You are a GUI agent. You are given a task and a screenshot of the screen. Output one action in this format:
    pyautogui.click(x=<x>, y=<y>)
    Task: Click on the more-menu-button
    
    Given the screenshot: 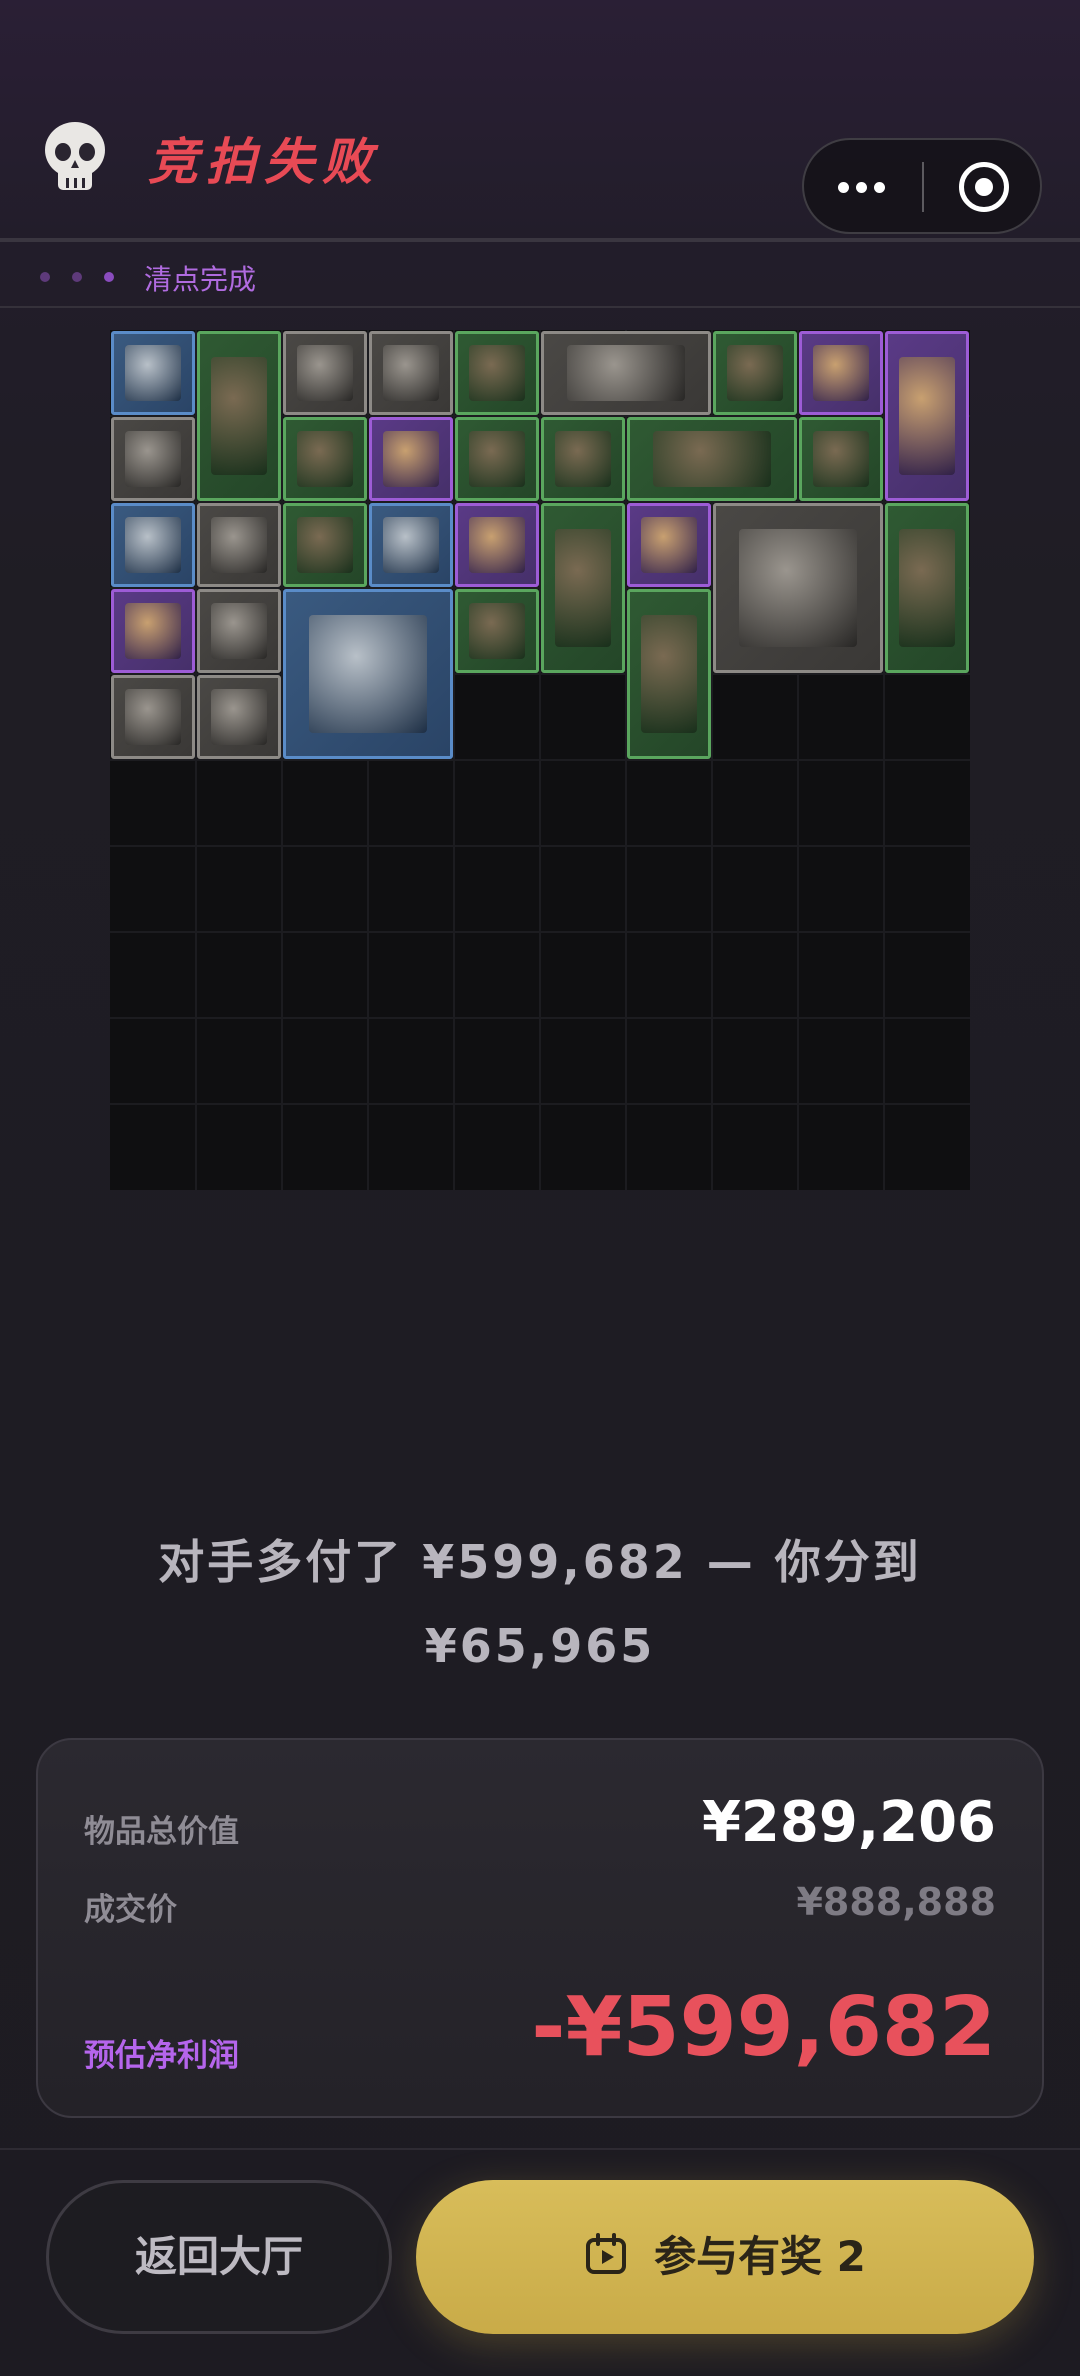 What is the action you would take?
    pyautogui.click(x=863, y=186)
    